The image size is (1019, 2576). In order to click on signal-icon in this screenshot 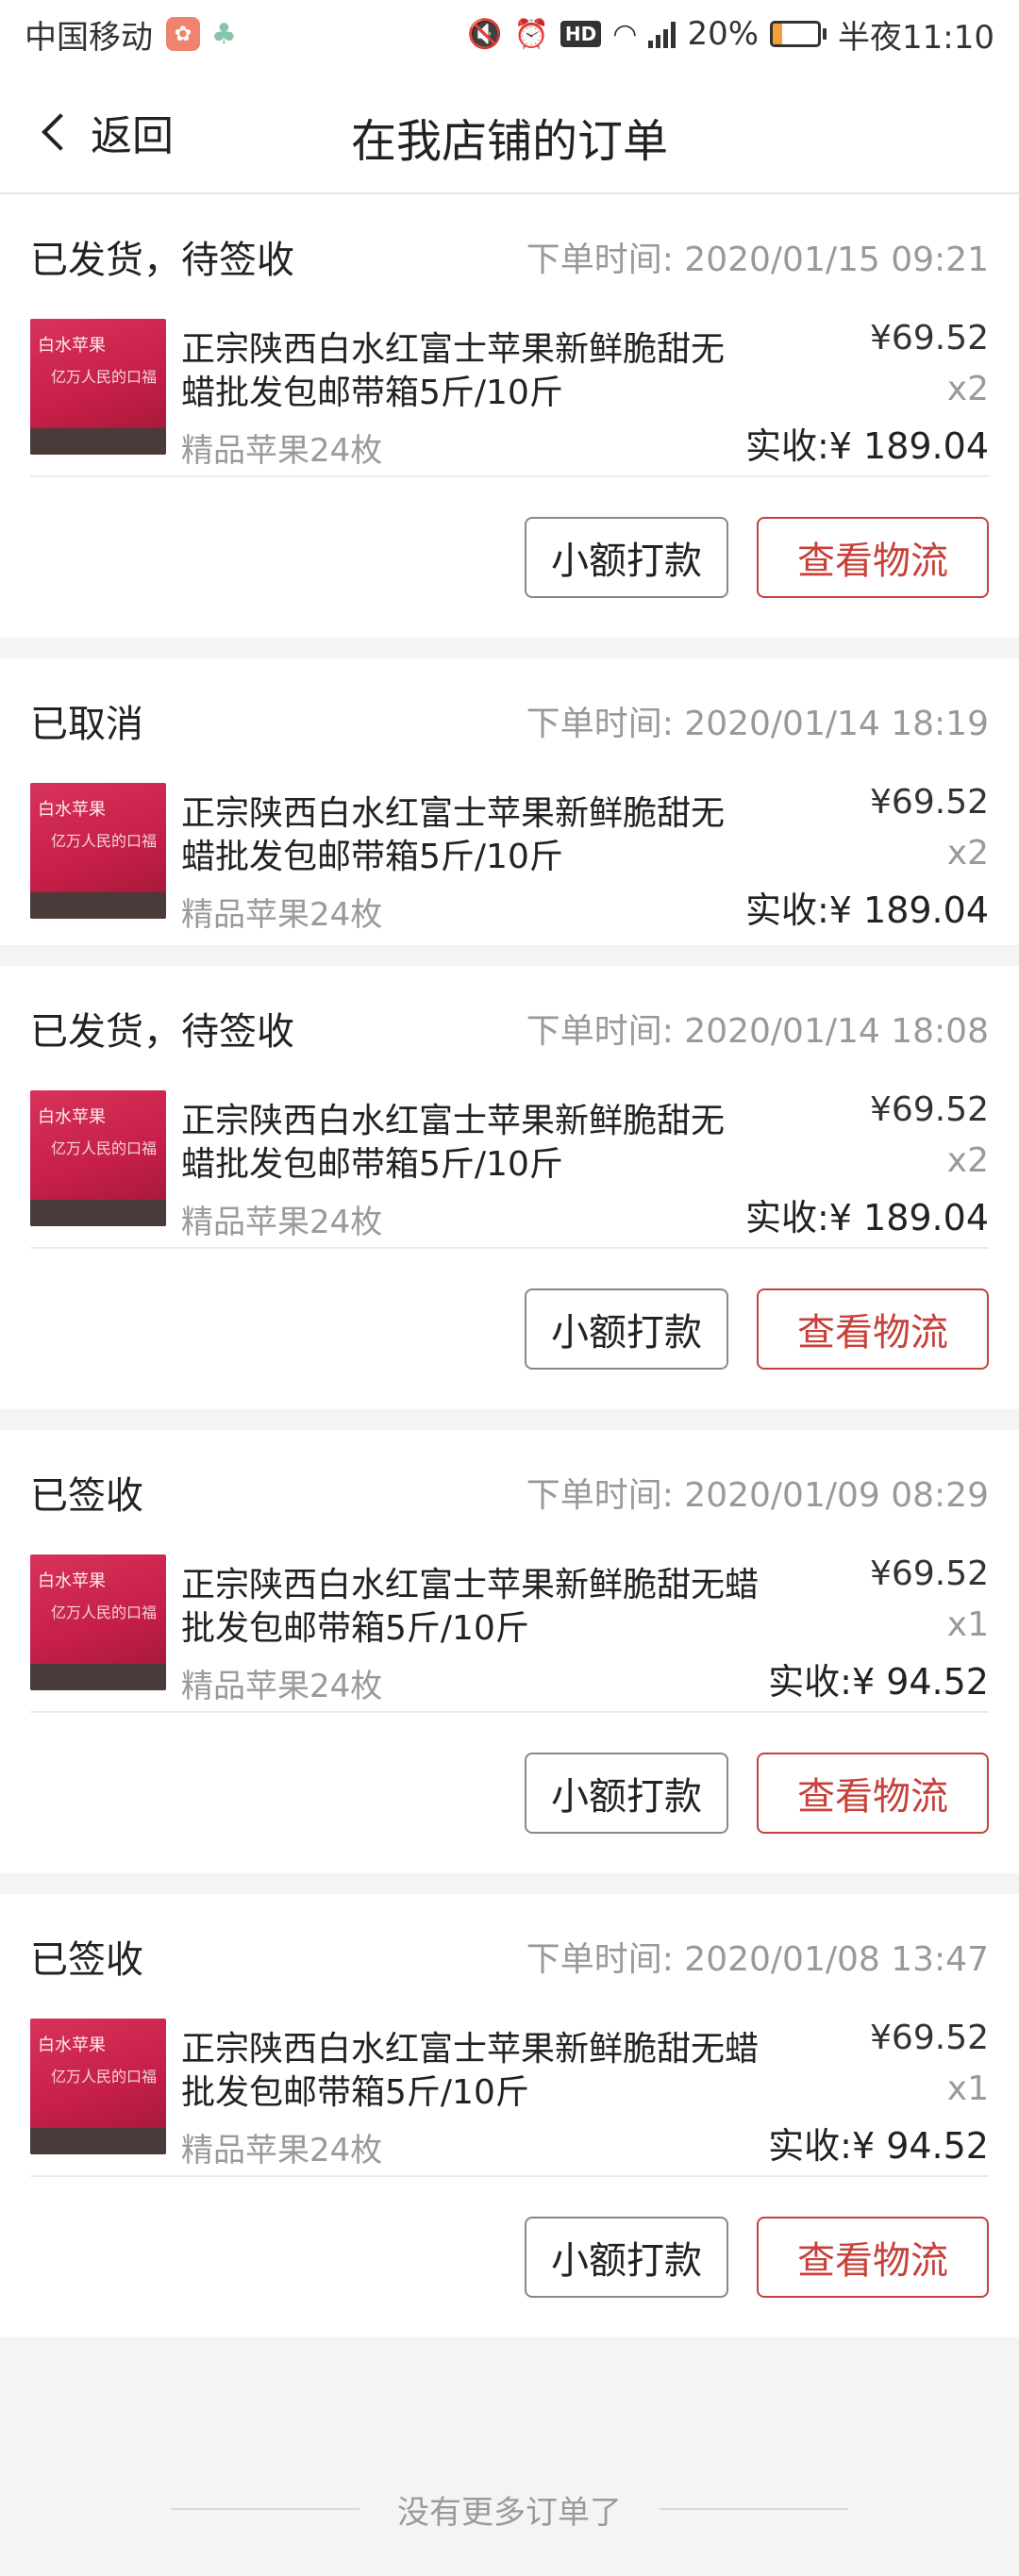, I will do `click(662, 34)`.